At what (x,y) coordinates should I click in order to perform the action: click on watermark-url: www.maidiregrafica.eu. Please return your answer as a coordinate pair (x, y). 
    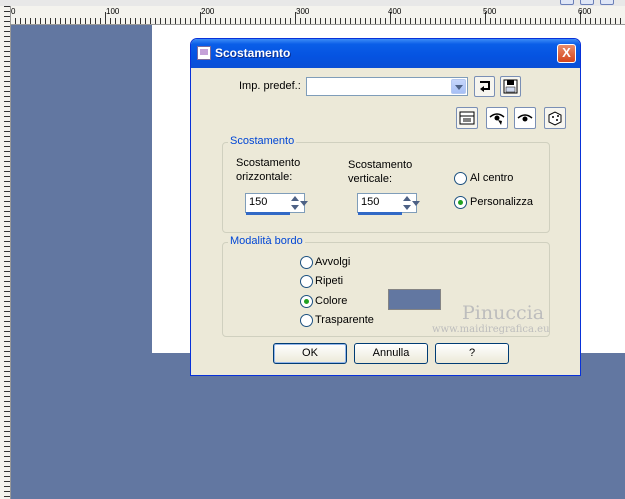
    Looking at the image, I should click on (491, 329).